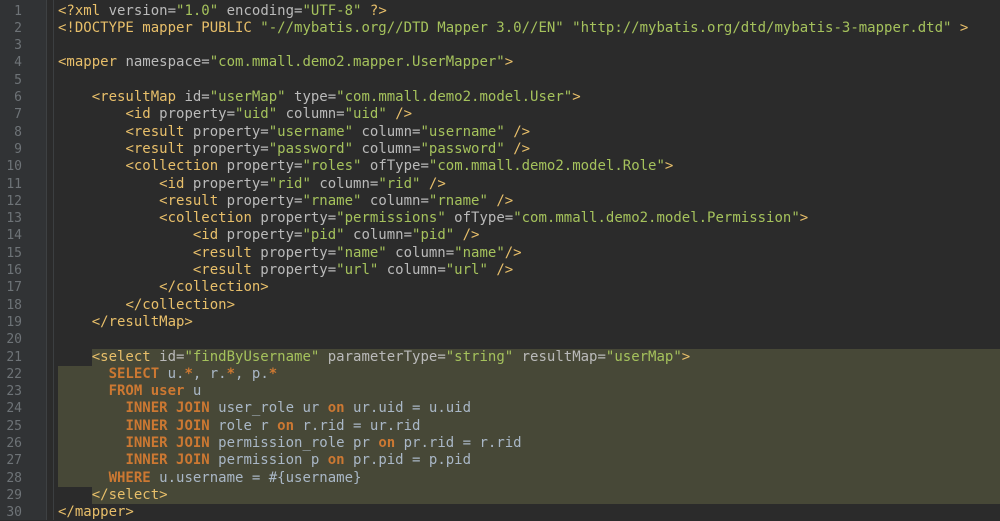 Image resolution: width=1000 pixels, height=521 pixels. I want to click on code-line: 22 SELECT u.*, r.*, p.*, so click(500, 374).